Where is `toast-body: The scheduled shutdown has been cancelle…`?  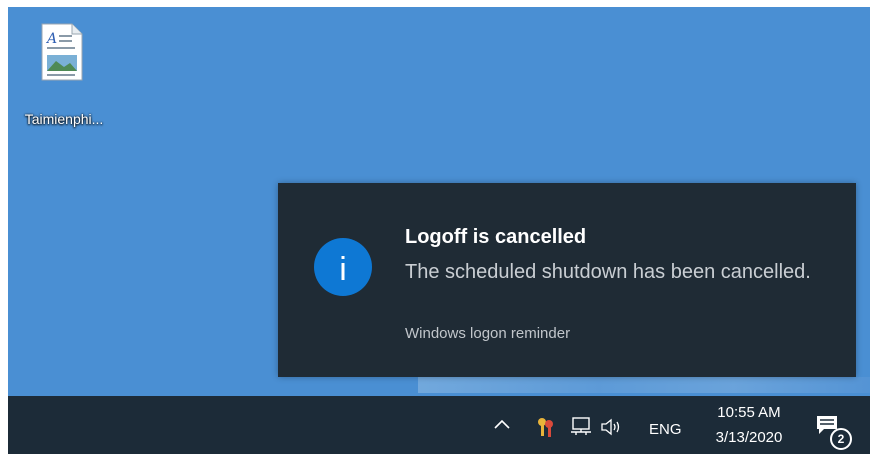
toast-body: The scheduled shutdown has been cancelle… is located at coordinates (608, 272).